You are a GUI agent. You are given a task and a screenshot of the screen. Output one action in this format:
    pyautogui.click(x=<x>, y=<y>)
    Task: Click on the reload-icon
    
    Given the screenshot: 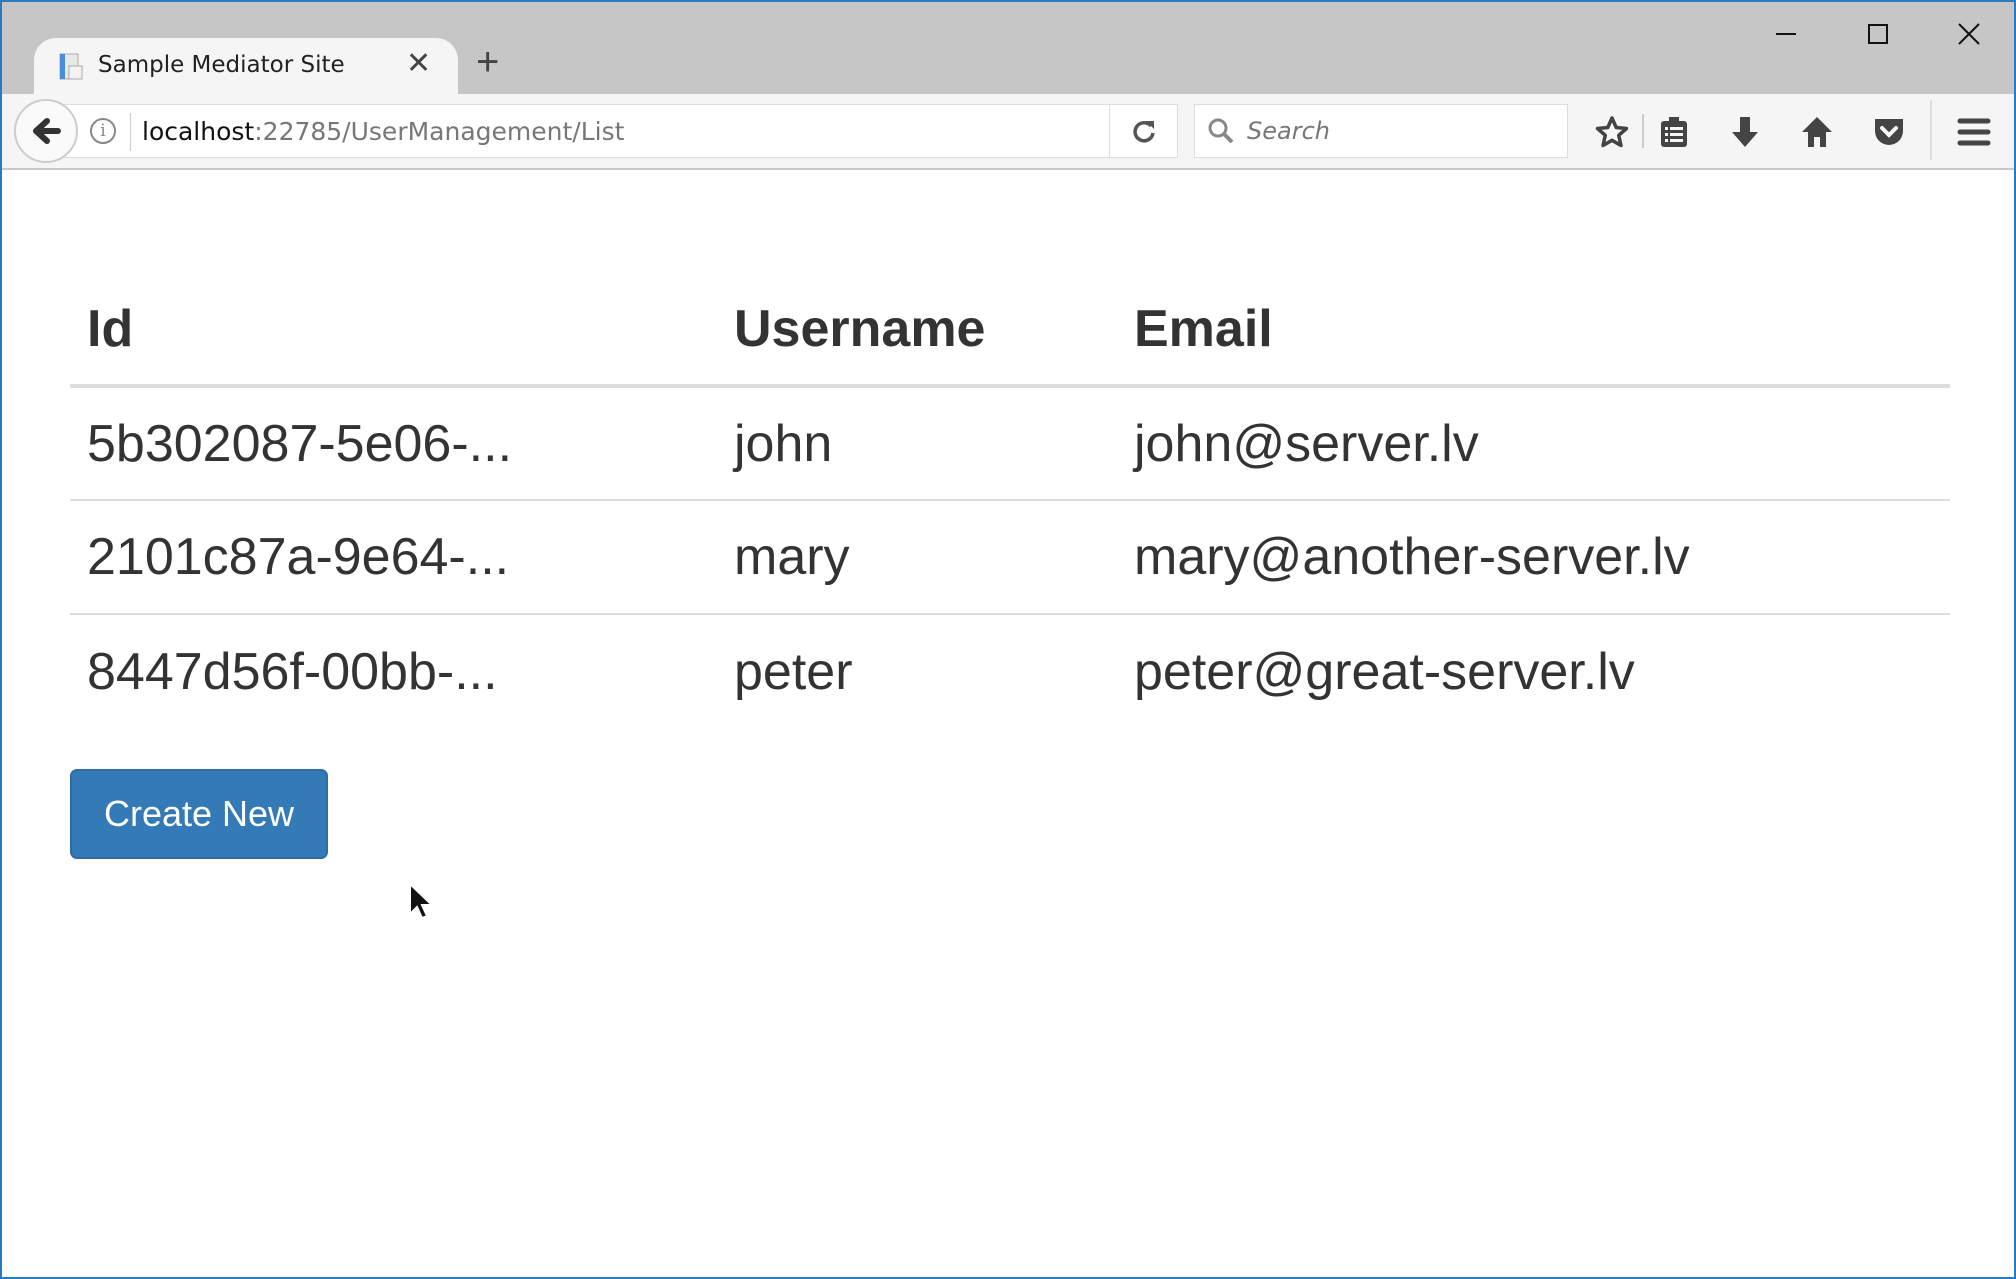 What is the action you would take?
    pyautogui.click(x=1143, y=132)
    